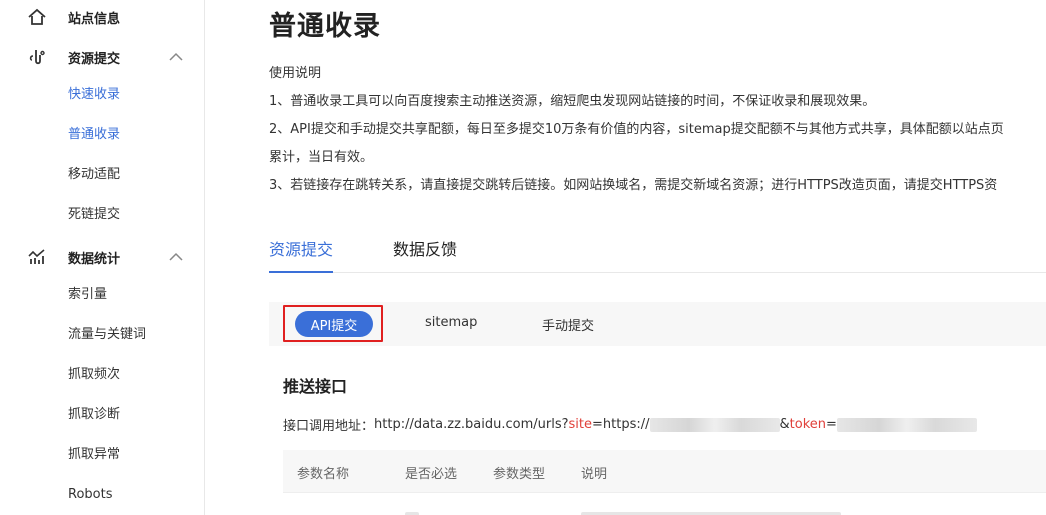  Describe the element at coordinates (580, 424) in the screenshot. I see `site-param: site` at that location.